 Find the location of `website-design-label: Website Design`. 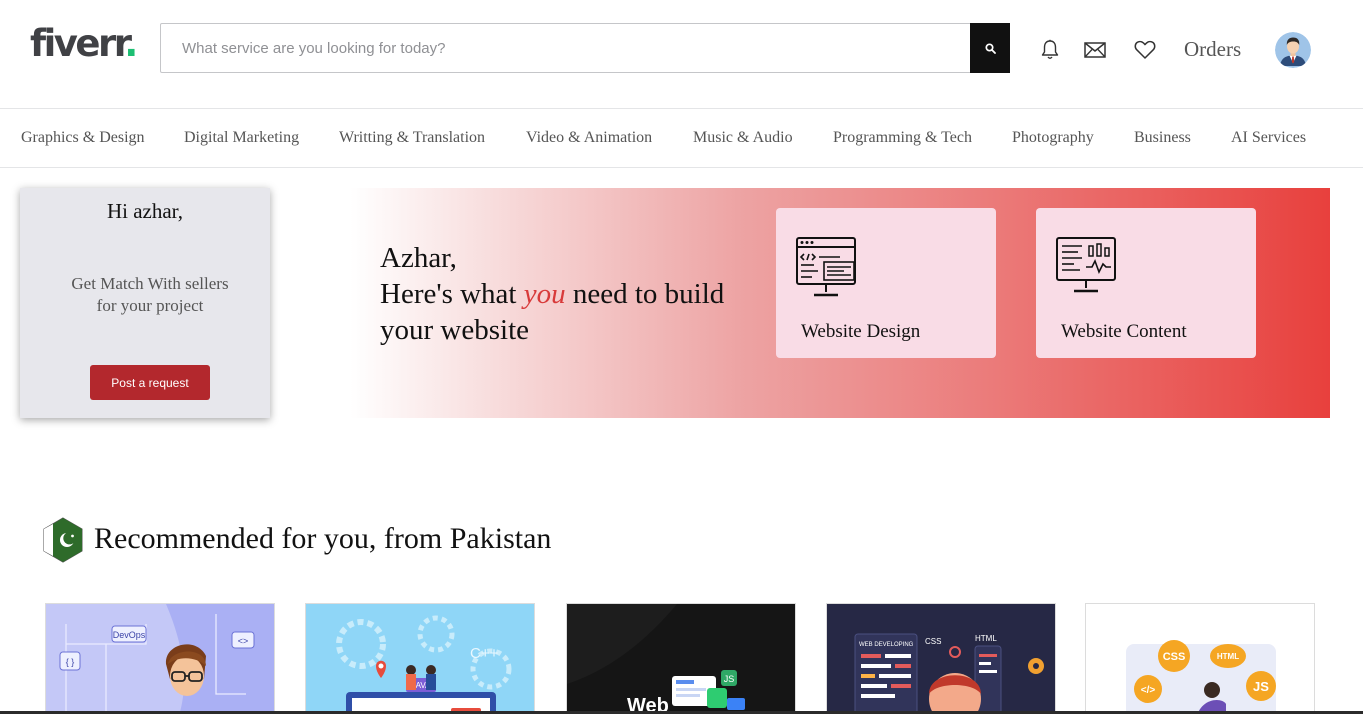

website-design-label: Website Design is located at coordinates (861, 331).